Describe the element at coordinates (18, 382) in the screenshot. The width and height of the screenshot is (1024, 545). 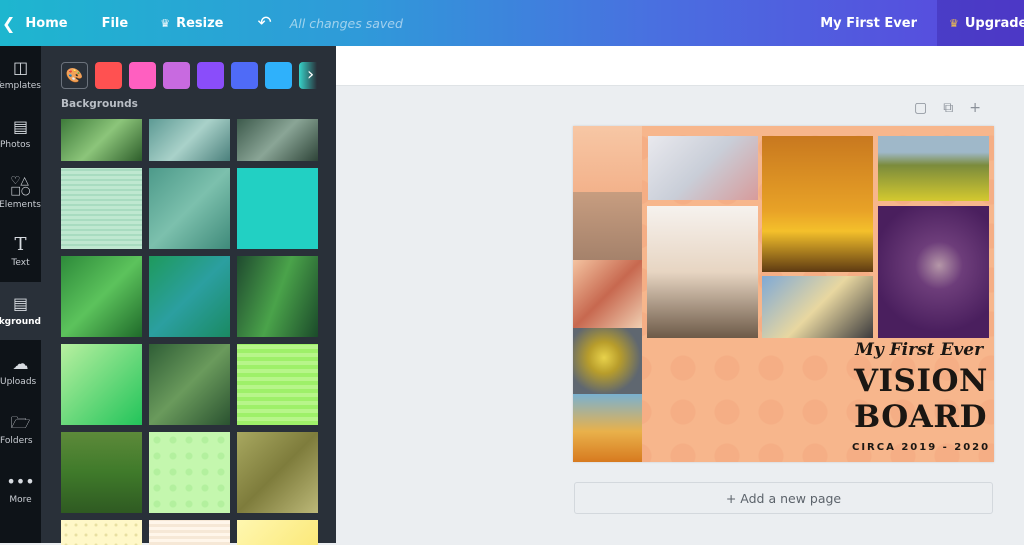
I see `sidebar-item-label: Uploads` at that location.